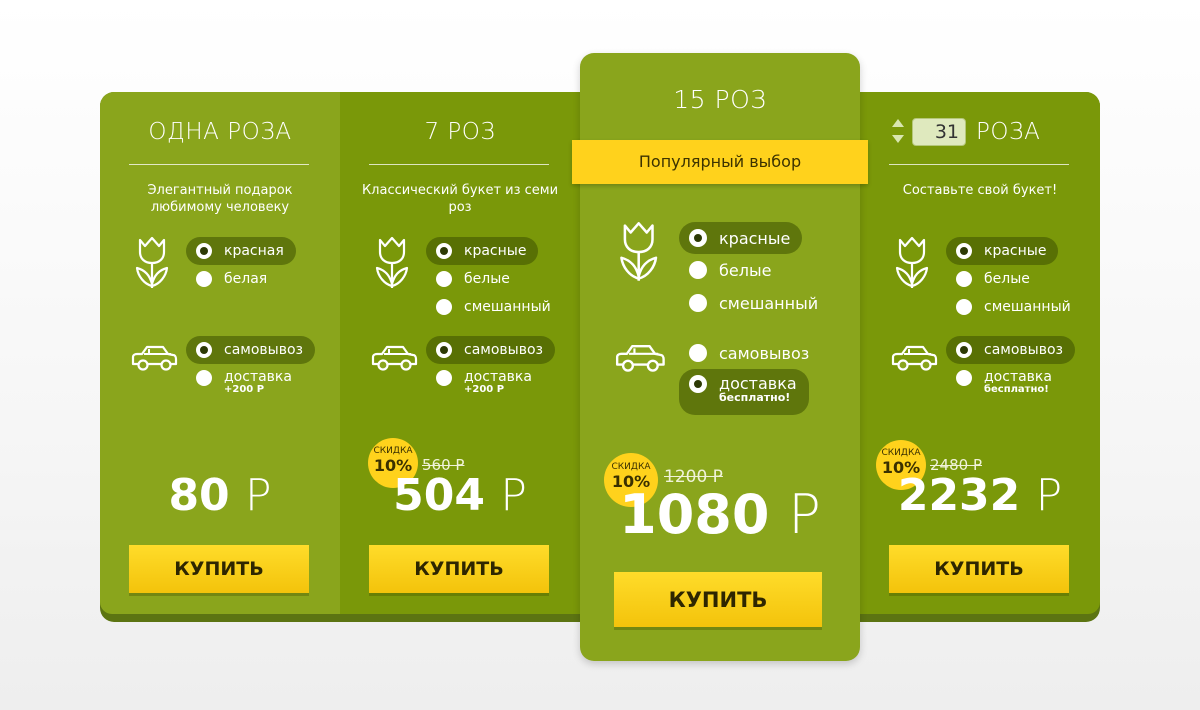 This screenshot has height=710, width=1200. What do you see at coordinates (460, 199) in the screenshot?
I see `plan-description: Классический букет из семи роз` at bounding box center [460, 199].